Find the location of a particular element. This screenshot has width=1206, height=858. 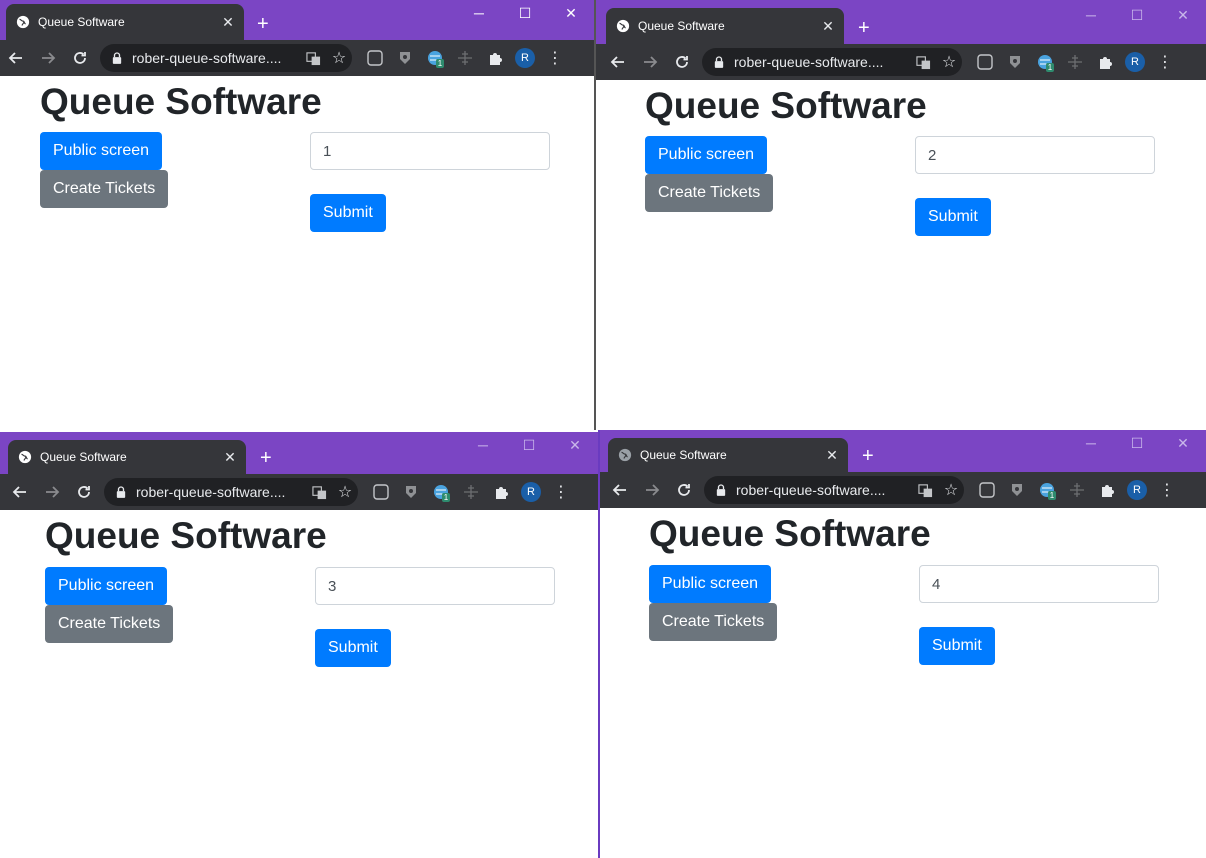

browser-toolbar: rober-queue-software.... ☆ 1 R ⋮ is located at coordinates (299, 492).